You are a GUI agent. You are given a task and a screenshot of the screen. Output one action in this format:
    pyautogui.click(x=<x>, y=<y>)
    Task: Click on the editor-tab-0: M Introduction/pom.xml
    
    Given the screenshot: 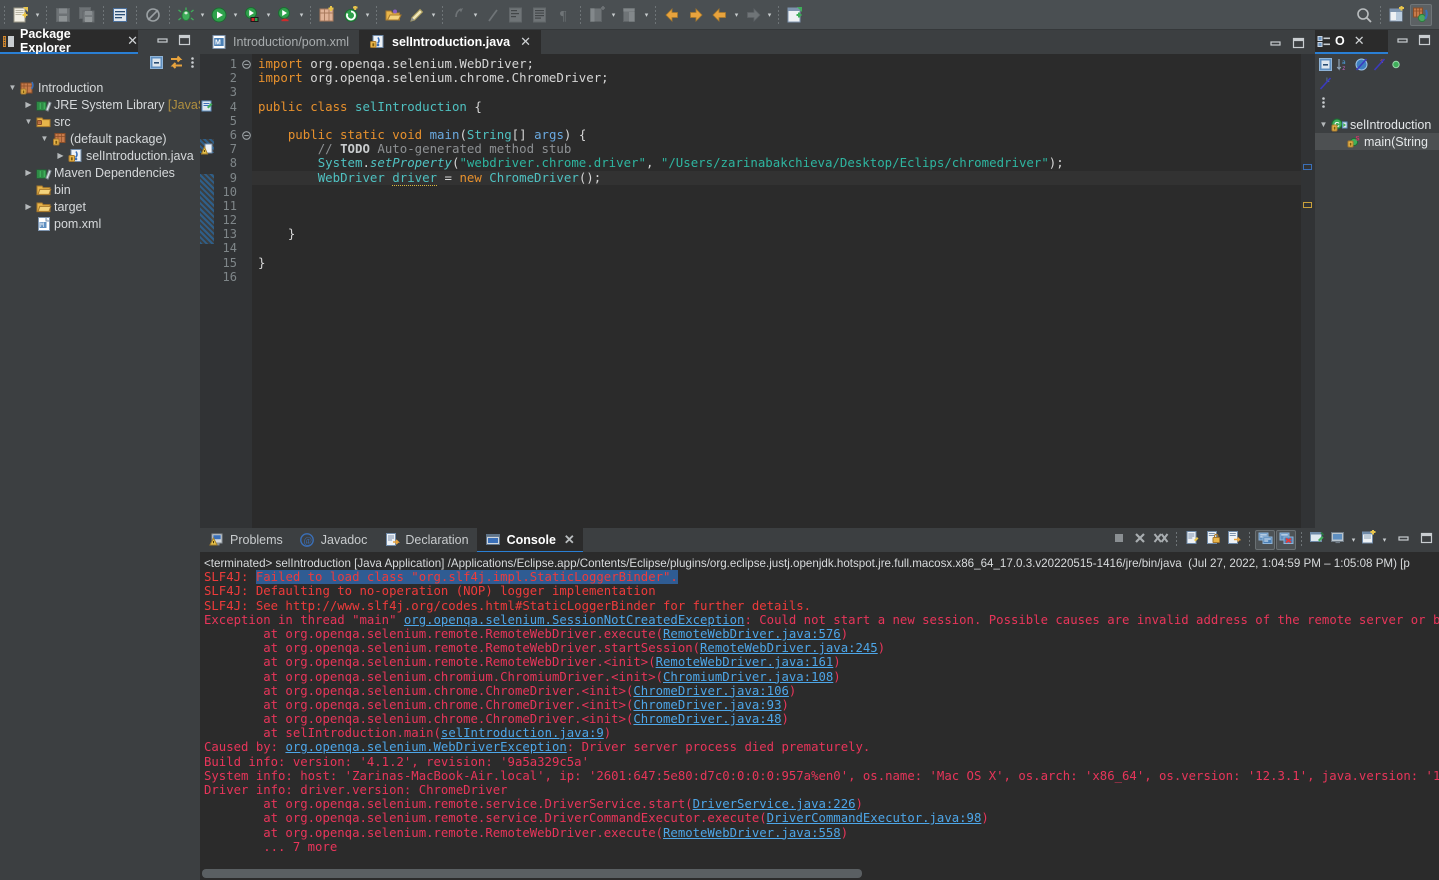 What is the action you would take?
    pyautogui.click(x=280, y=42)
    